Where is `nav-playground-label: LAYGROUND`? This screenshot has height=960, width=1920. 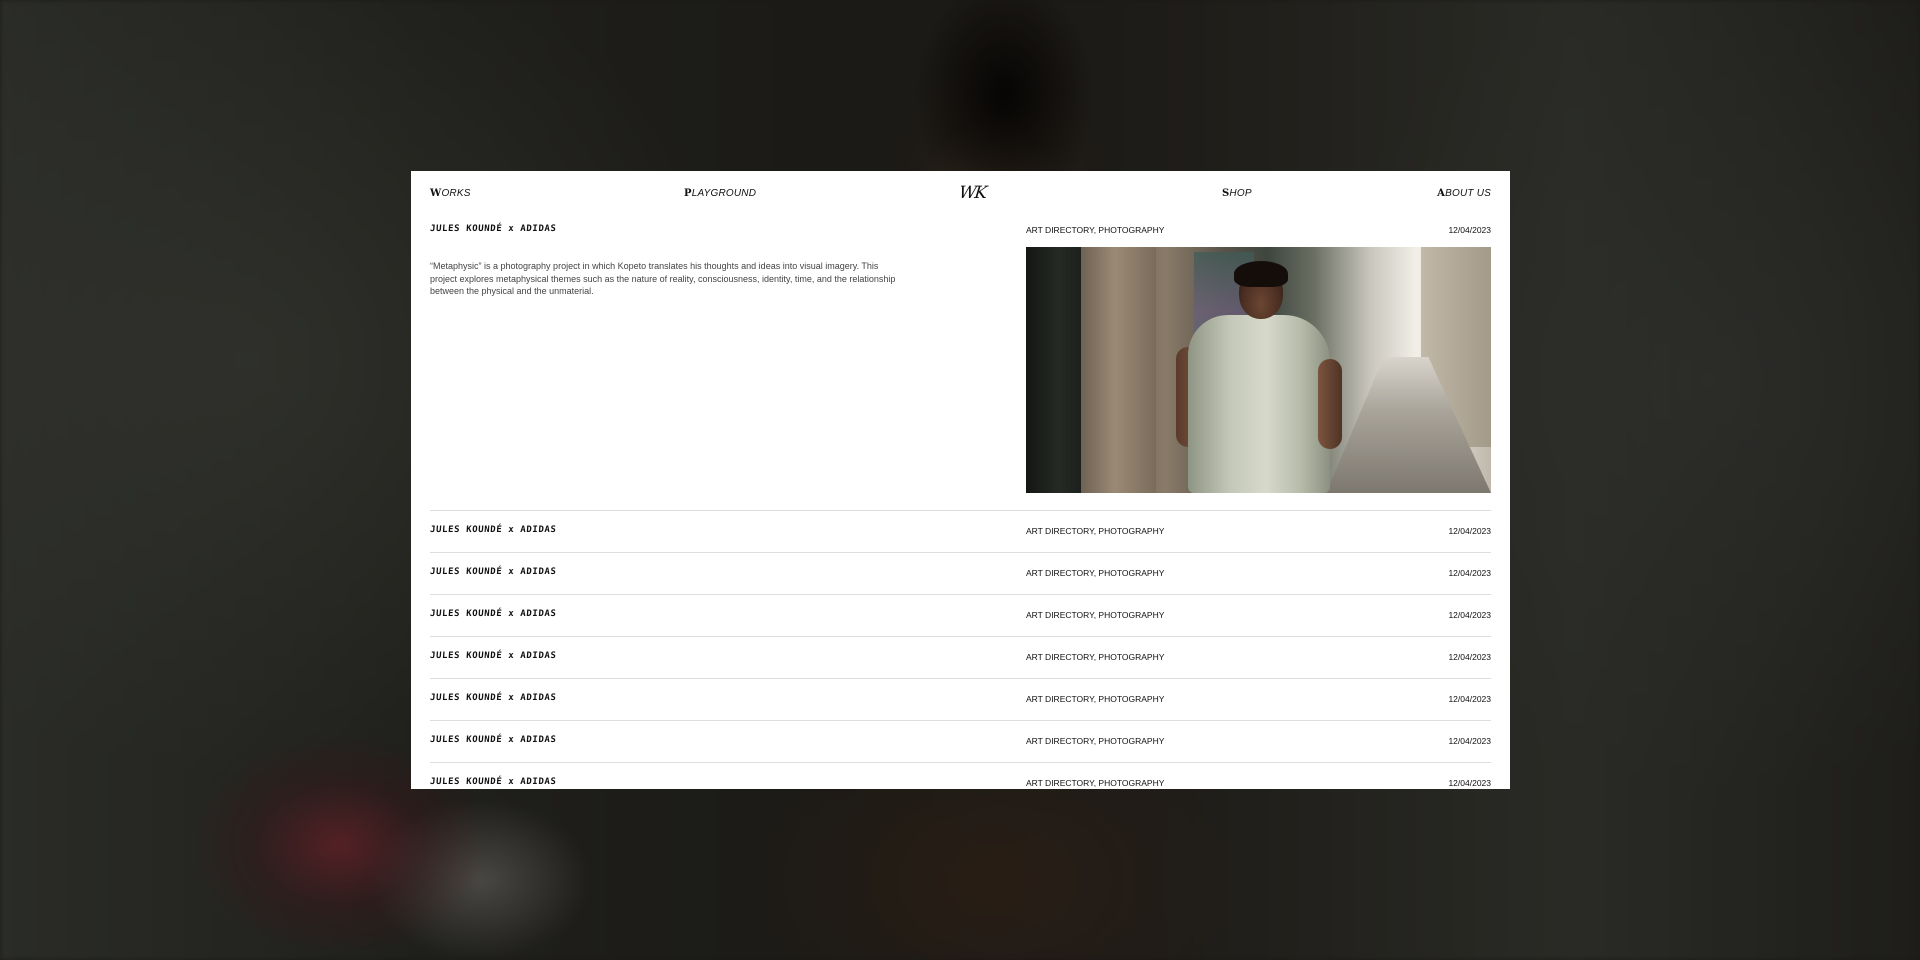 nav-playground-label: LAYGROUND is located at coordinates (724, 193).